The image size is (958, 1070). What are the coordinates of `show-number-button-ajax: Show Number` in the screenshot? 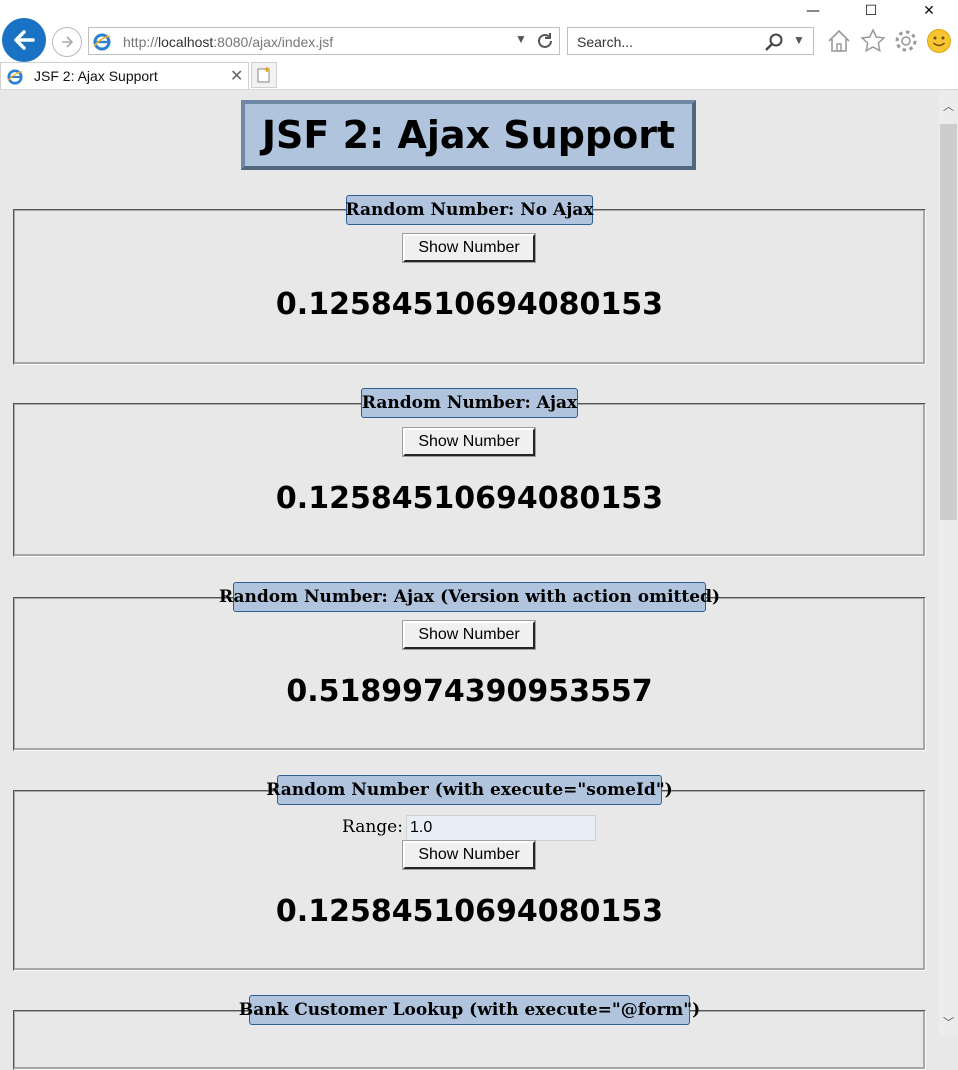 It's located at (469, 442).